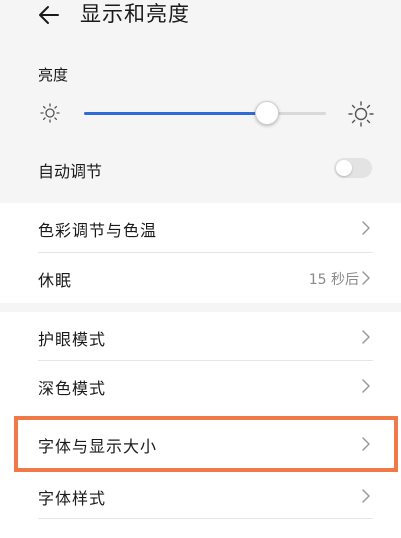 The width and height of the screenshot is (401, 538). Describe the element at coordinates (206, 444) in the screenshot. I see `highlight-box` at that location.